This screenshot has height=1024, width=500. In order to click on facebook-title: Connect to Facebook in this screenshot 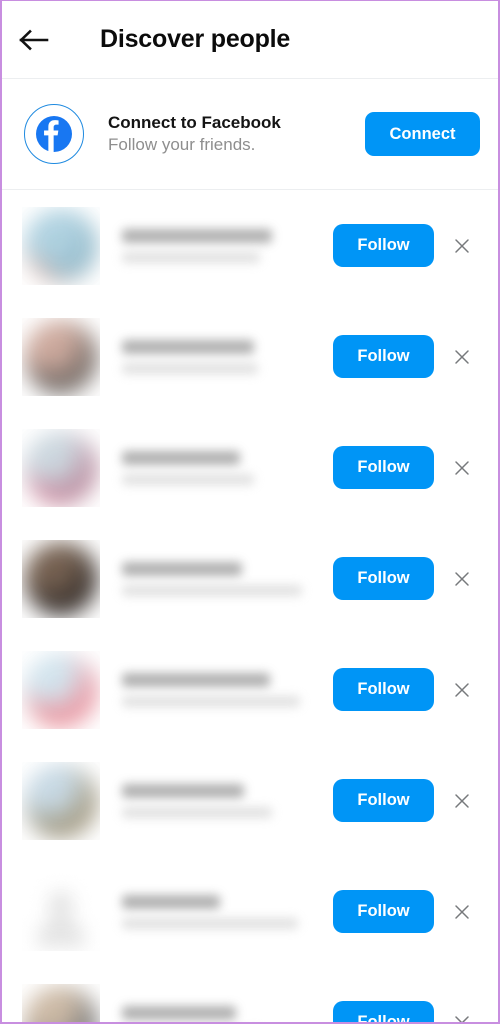, I will do `click(194, 122)`.